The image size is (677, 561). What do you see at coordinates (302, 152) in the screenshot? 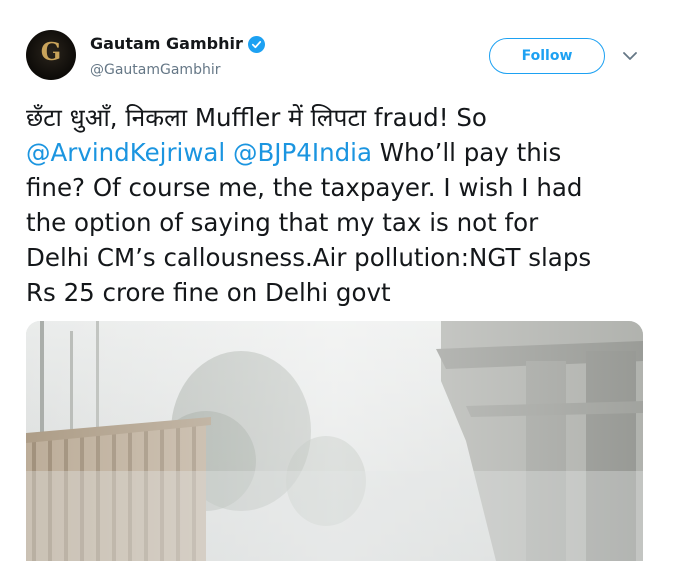
I see `mention-link: @BJP4India` at bounding box center [302, 152].